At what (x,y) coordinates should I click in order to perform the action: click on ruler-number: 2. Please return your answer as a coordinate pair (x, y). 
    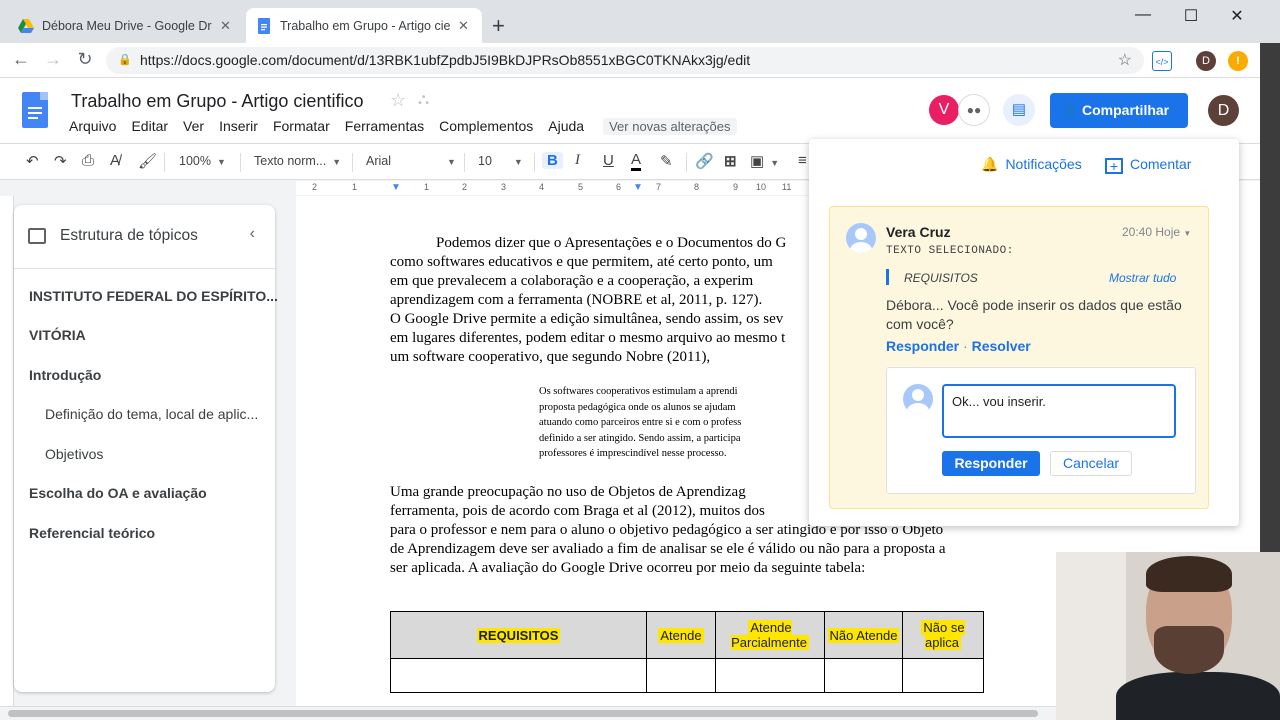
    Looking at the image, I should click on (465, 187).